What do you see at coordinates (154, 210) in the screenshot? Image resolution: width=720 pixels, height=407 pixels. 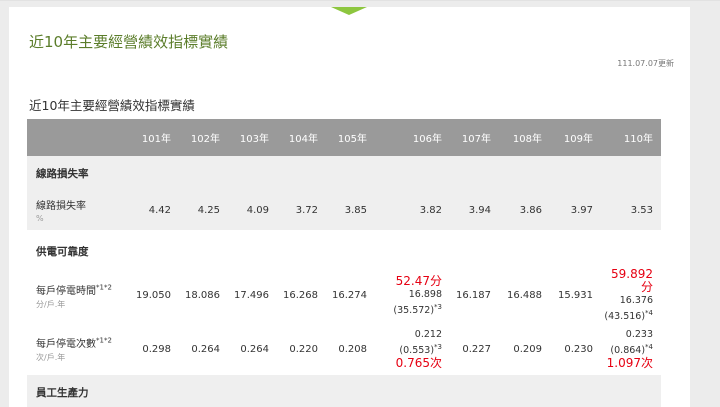 I see `table-cell: 4.42` at bounding box center [154, 210].